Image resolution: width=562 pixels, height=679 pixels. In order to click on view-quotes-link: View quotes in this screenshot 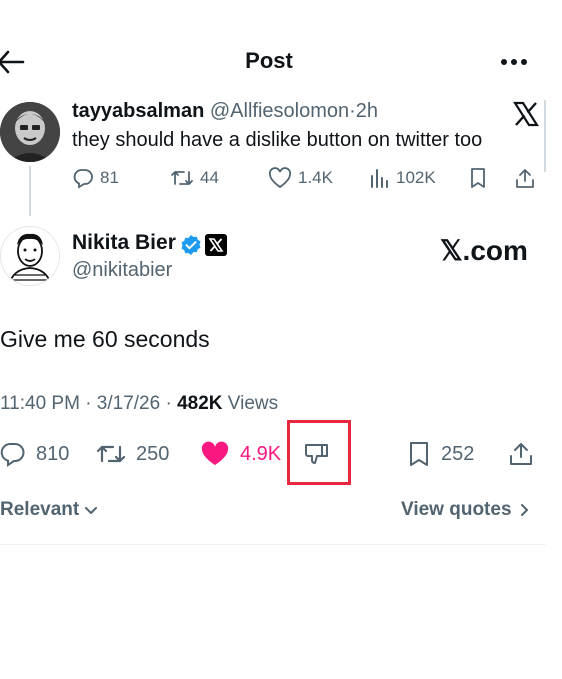, I will do `click(466, 510)`.